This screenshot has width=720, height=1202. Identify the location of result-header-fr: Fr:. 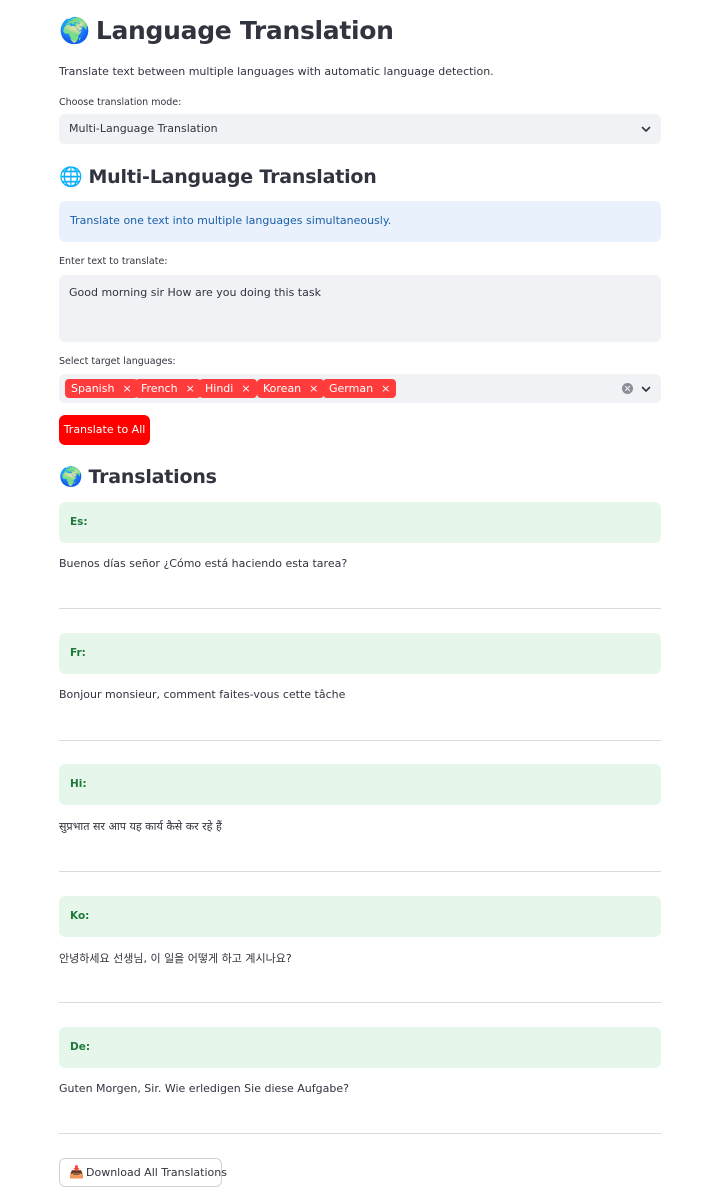
(360, 653).